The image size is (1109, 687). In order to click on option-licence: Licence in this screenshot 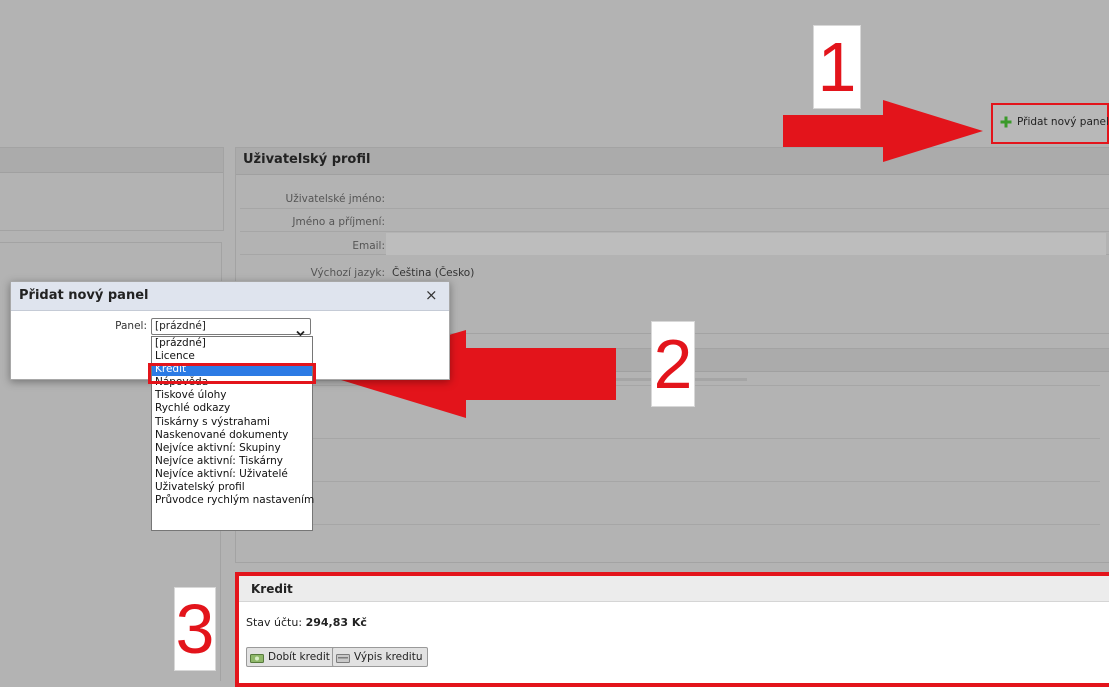, I will do `click(232, 356)`.